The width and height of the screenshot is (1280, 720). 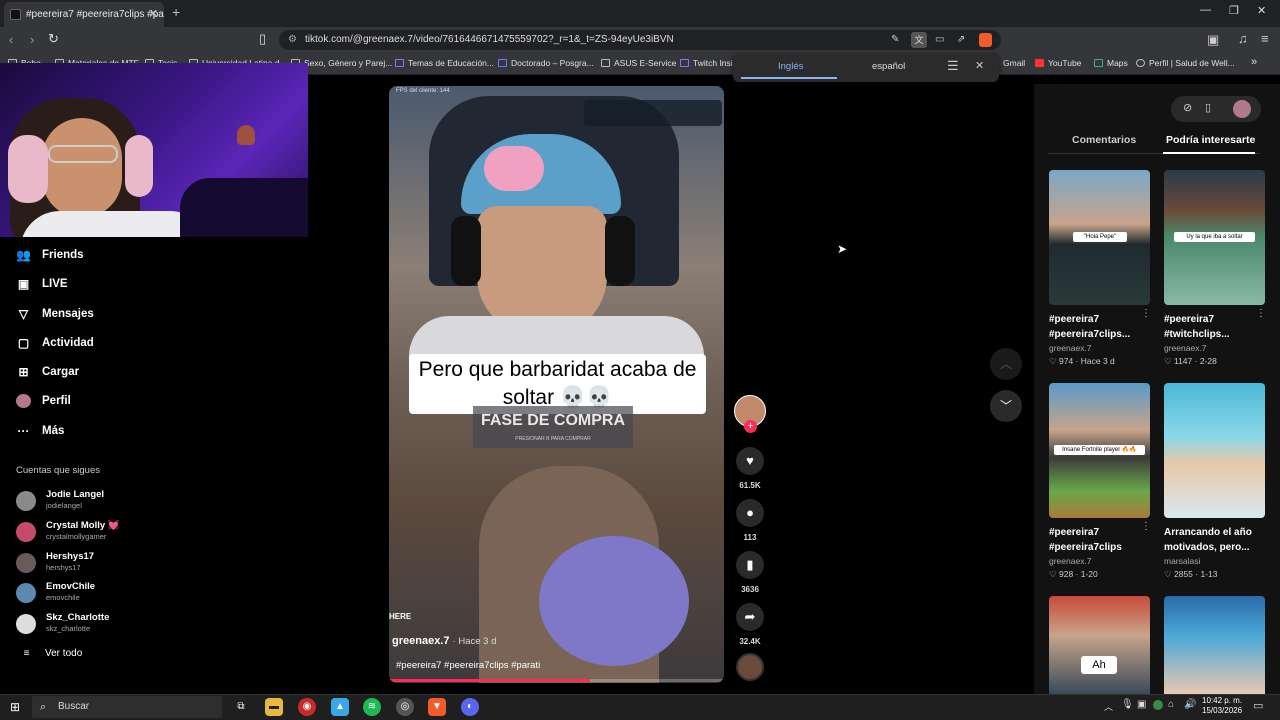 What do you see at coordinates (750, 565) in the screenshot?
I see `bookmark-save-icon: ▮` at bounding box center [750, 565].